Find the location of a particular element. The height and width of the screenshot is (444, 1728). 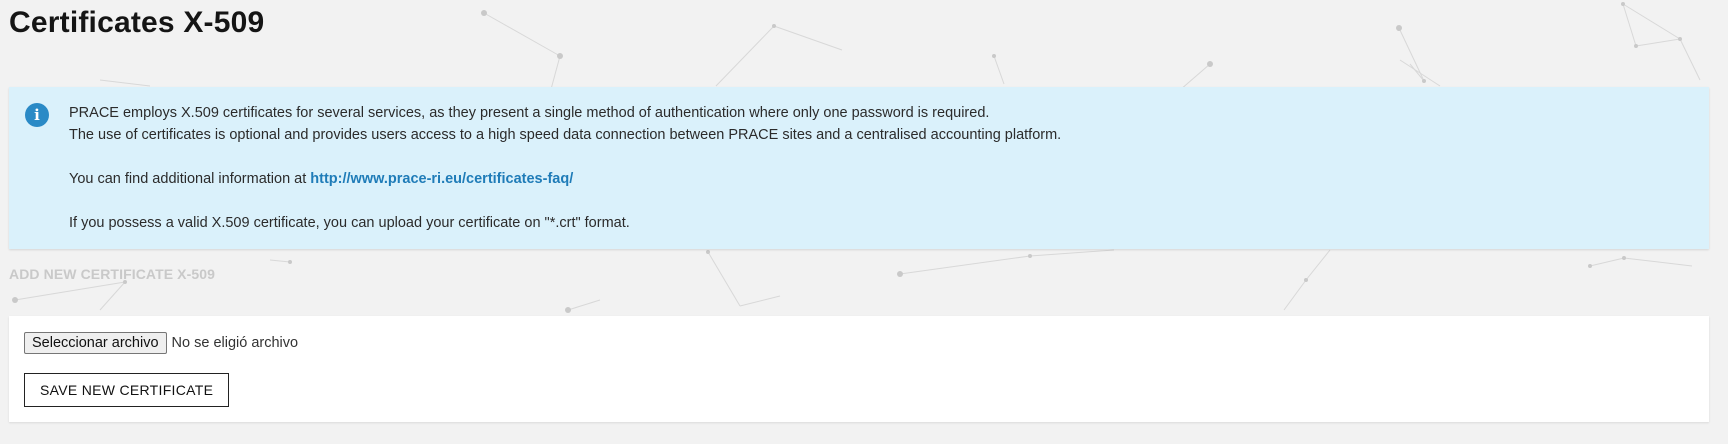

choose-file-button: Seleccionar archivo is located at coordinates (95, 343).